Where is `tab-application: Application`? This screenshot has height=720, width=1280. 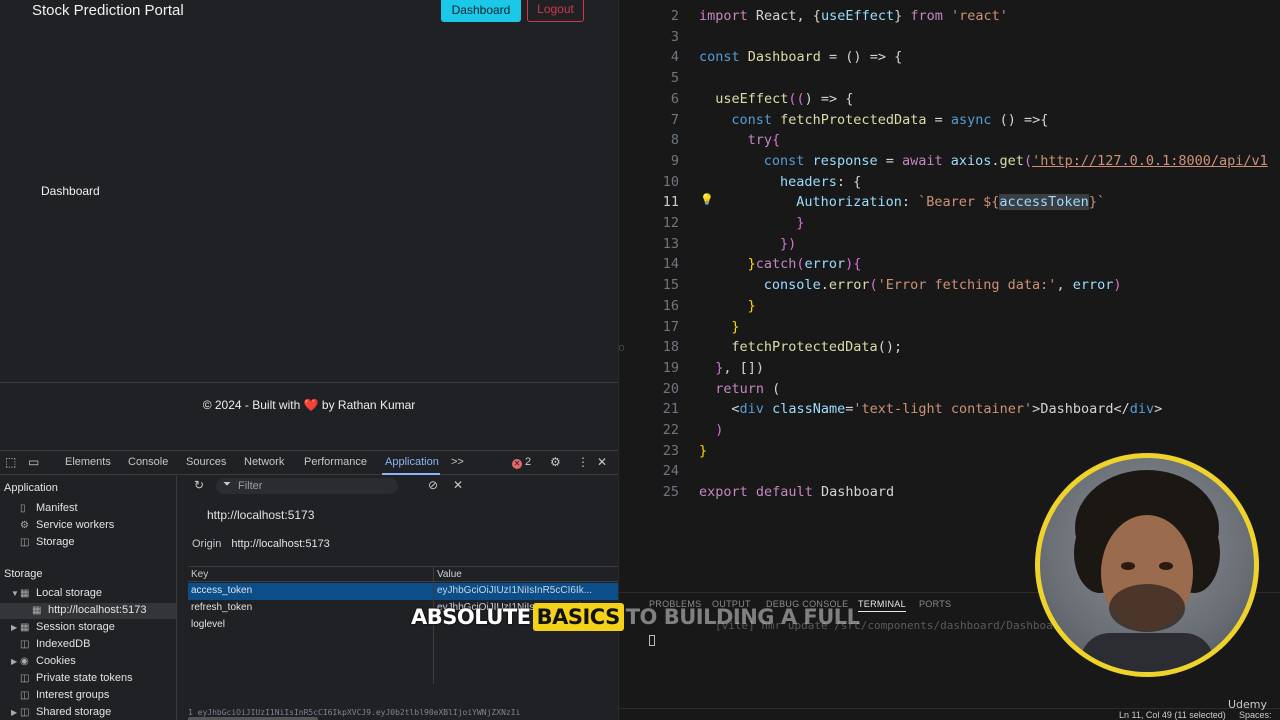
tab-application: Application is located at coordinates (412, 462).